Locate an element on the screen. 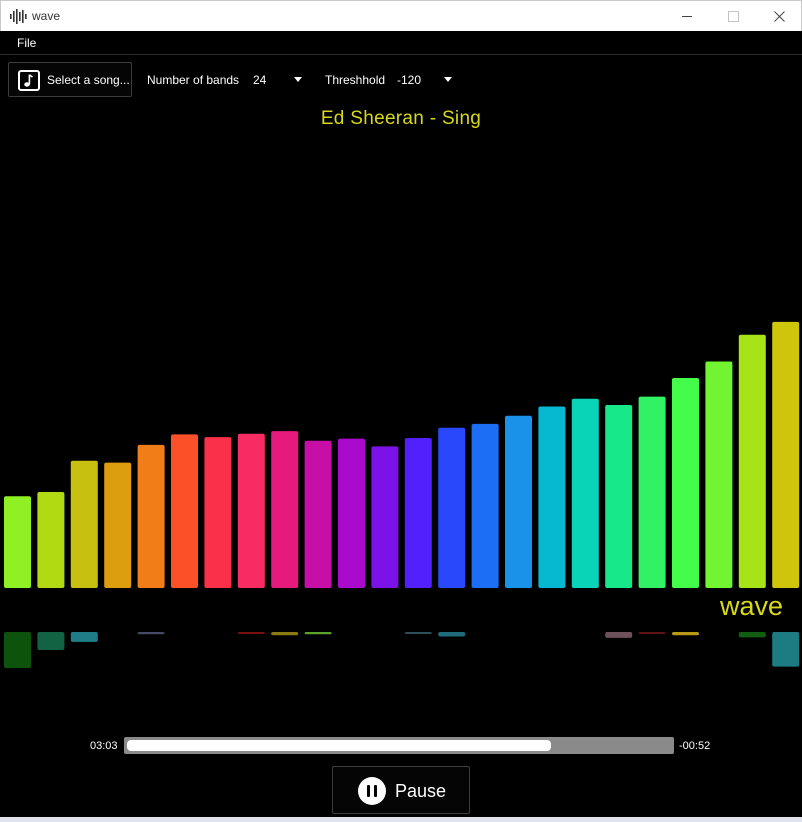  minimize-icon is located at coordinates (687, 16).